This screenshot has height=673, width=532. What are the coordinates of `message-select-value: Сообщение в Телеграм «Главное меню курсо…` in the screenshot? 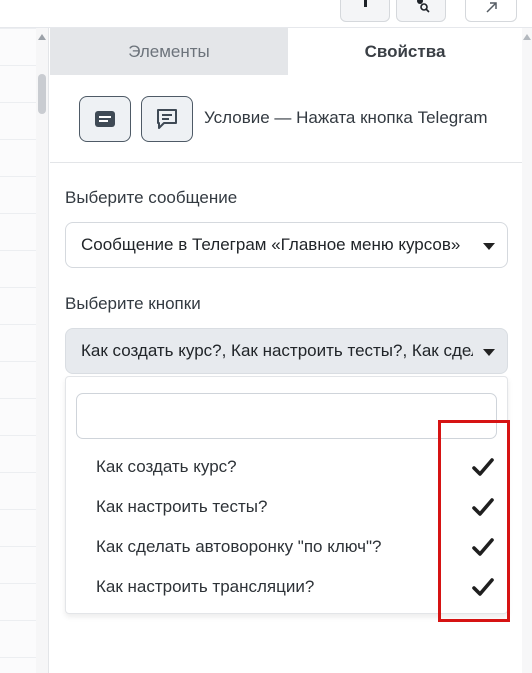 It's located at (271, 244).